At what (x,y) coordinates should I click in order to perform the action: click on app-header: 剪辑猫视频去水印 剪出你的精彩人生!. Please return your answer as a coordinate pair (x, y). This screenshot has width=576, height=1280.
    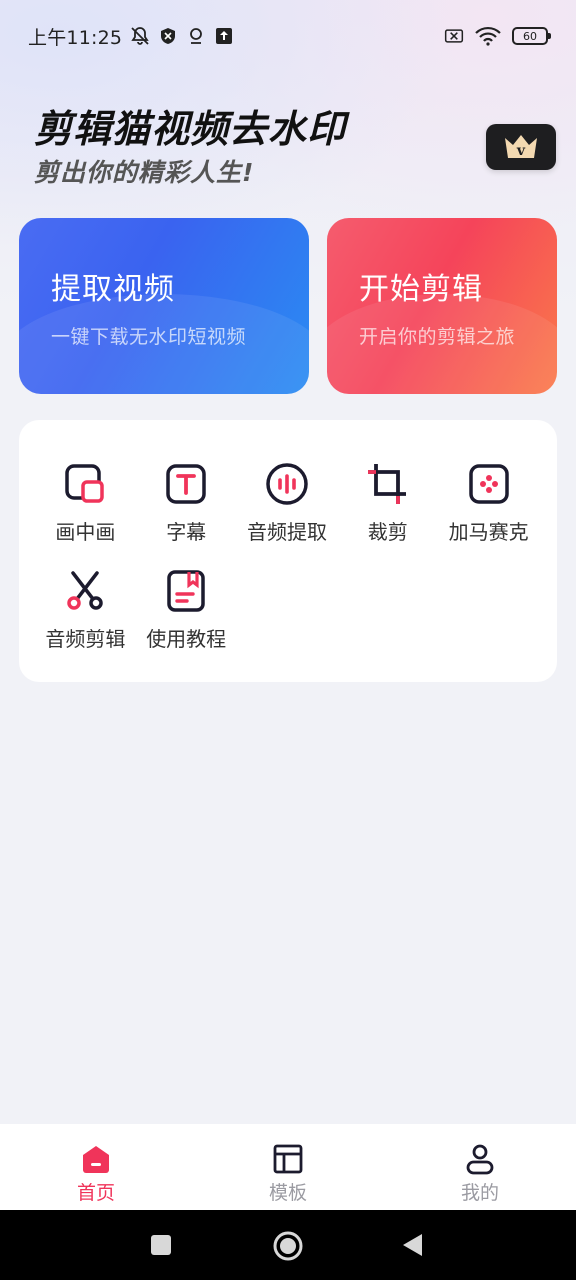
    Looking at the image, I should click on (244, 147).